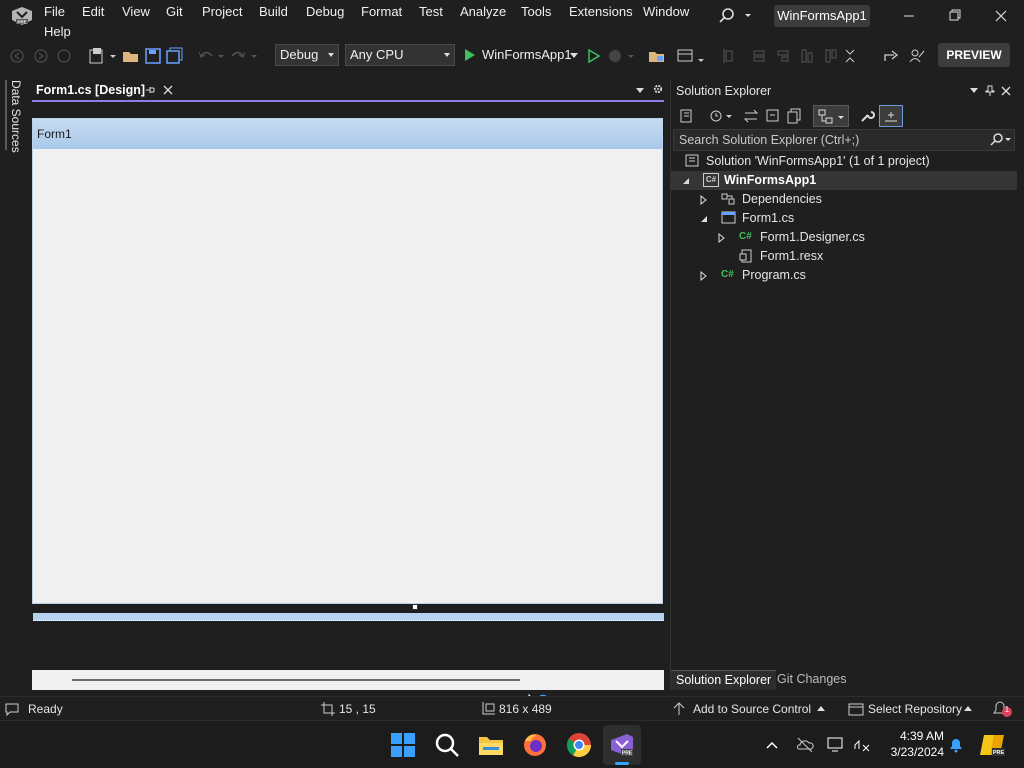  What do you see at coordinates (773, 116) in the screenshot?
I see `collapse-all-icon` at bounding box center [773, 116].